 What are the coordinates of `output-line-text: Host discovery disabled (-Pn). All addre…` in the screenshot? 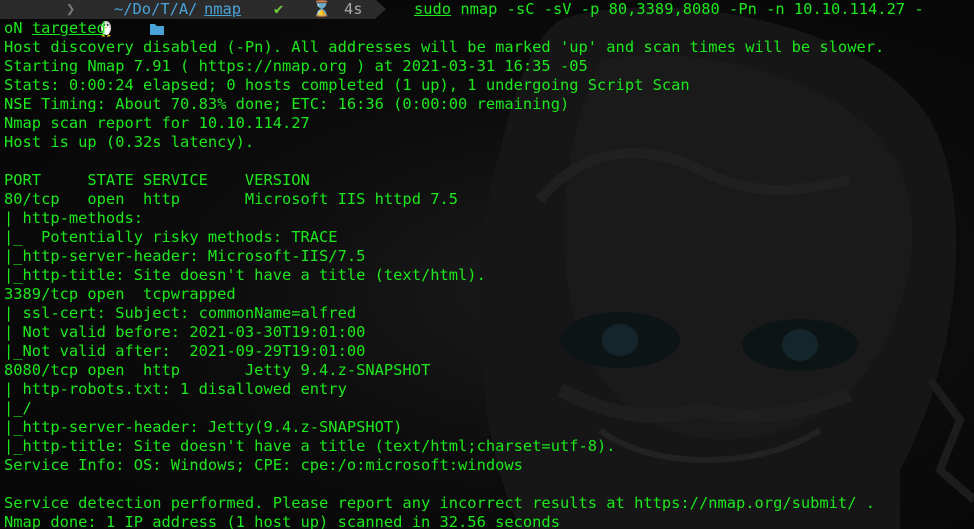 It's located at (444, 47).